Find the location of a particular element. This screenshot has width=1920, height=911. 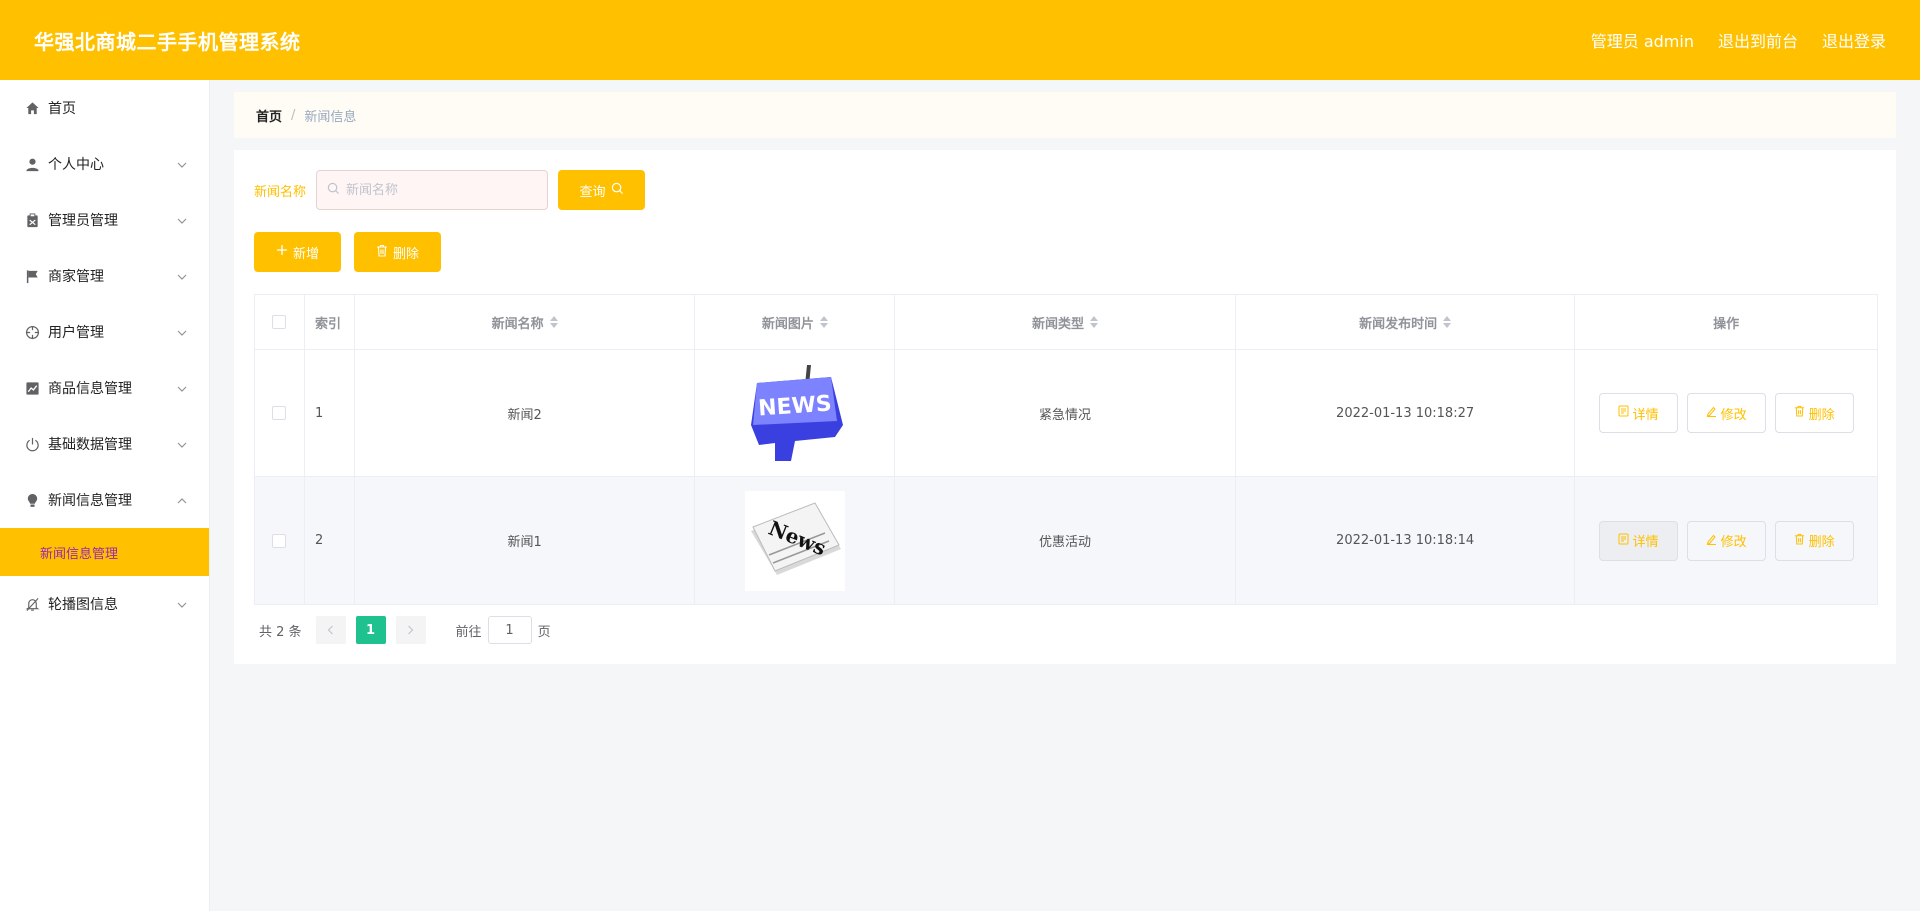

sidebar-item-news-management: 新闻信息管理 is located at coordinates (104, 500).